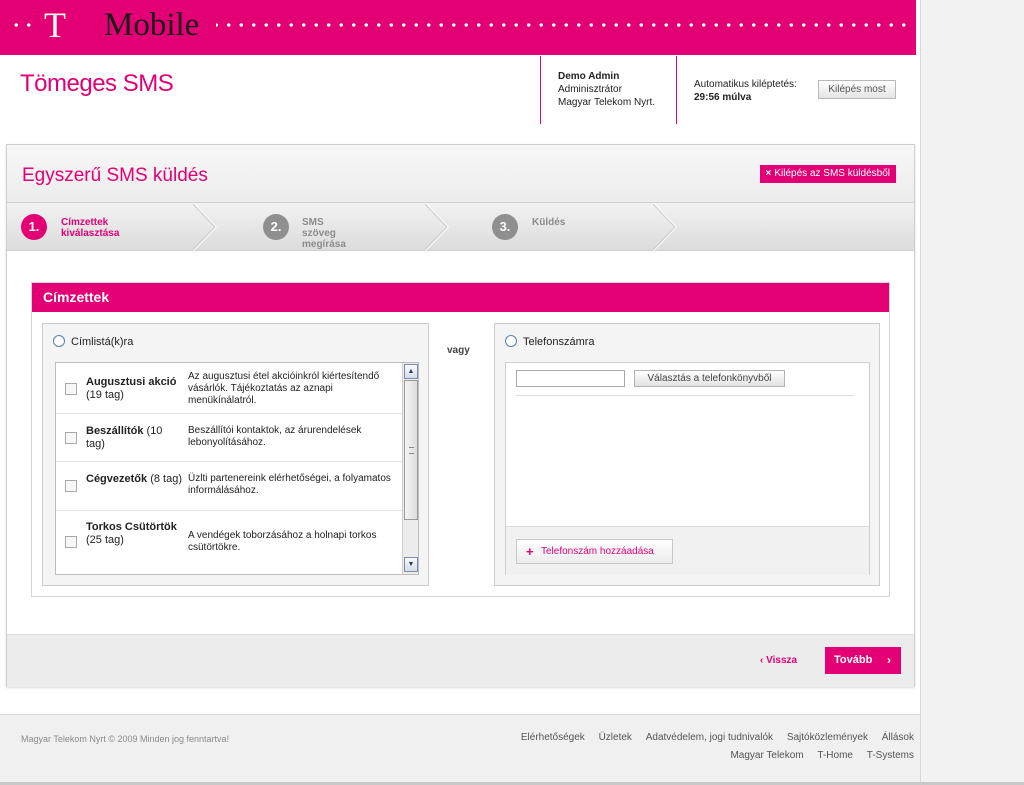  Describe the element at coordinates (117, 479) in the screenshot. I see `list-name: Cégvezetők` at that location.